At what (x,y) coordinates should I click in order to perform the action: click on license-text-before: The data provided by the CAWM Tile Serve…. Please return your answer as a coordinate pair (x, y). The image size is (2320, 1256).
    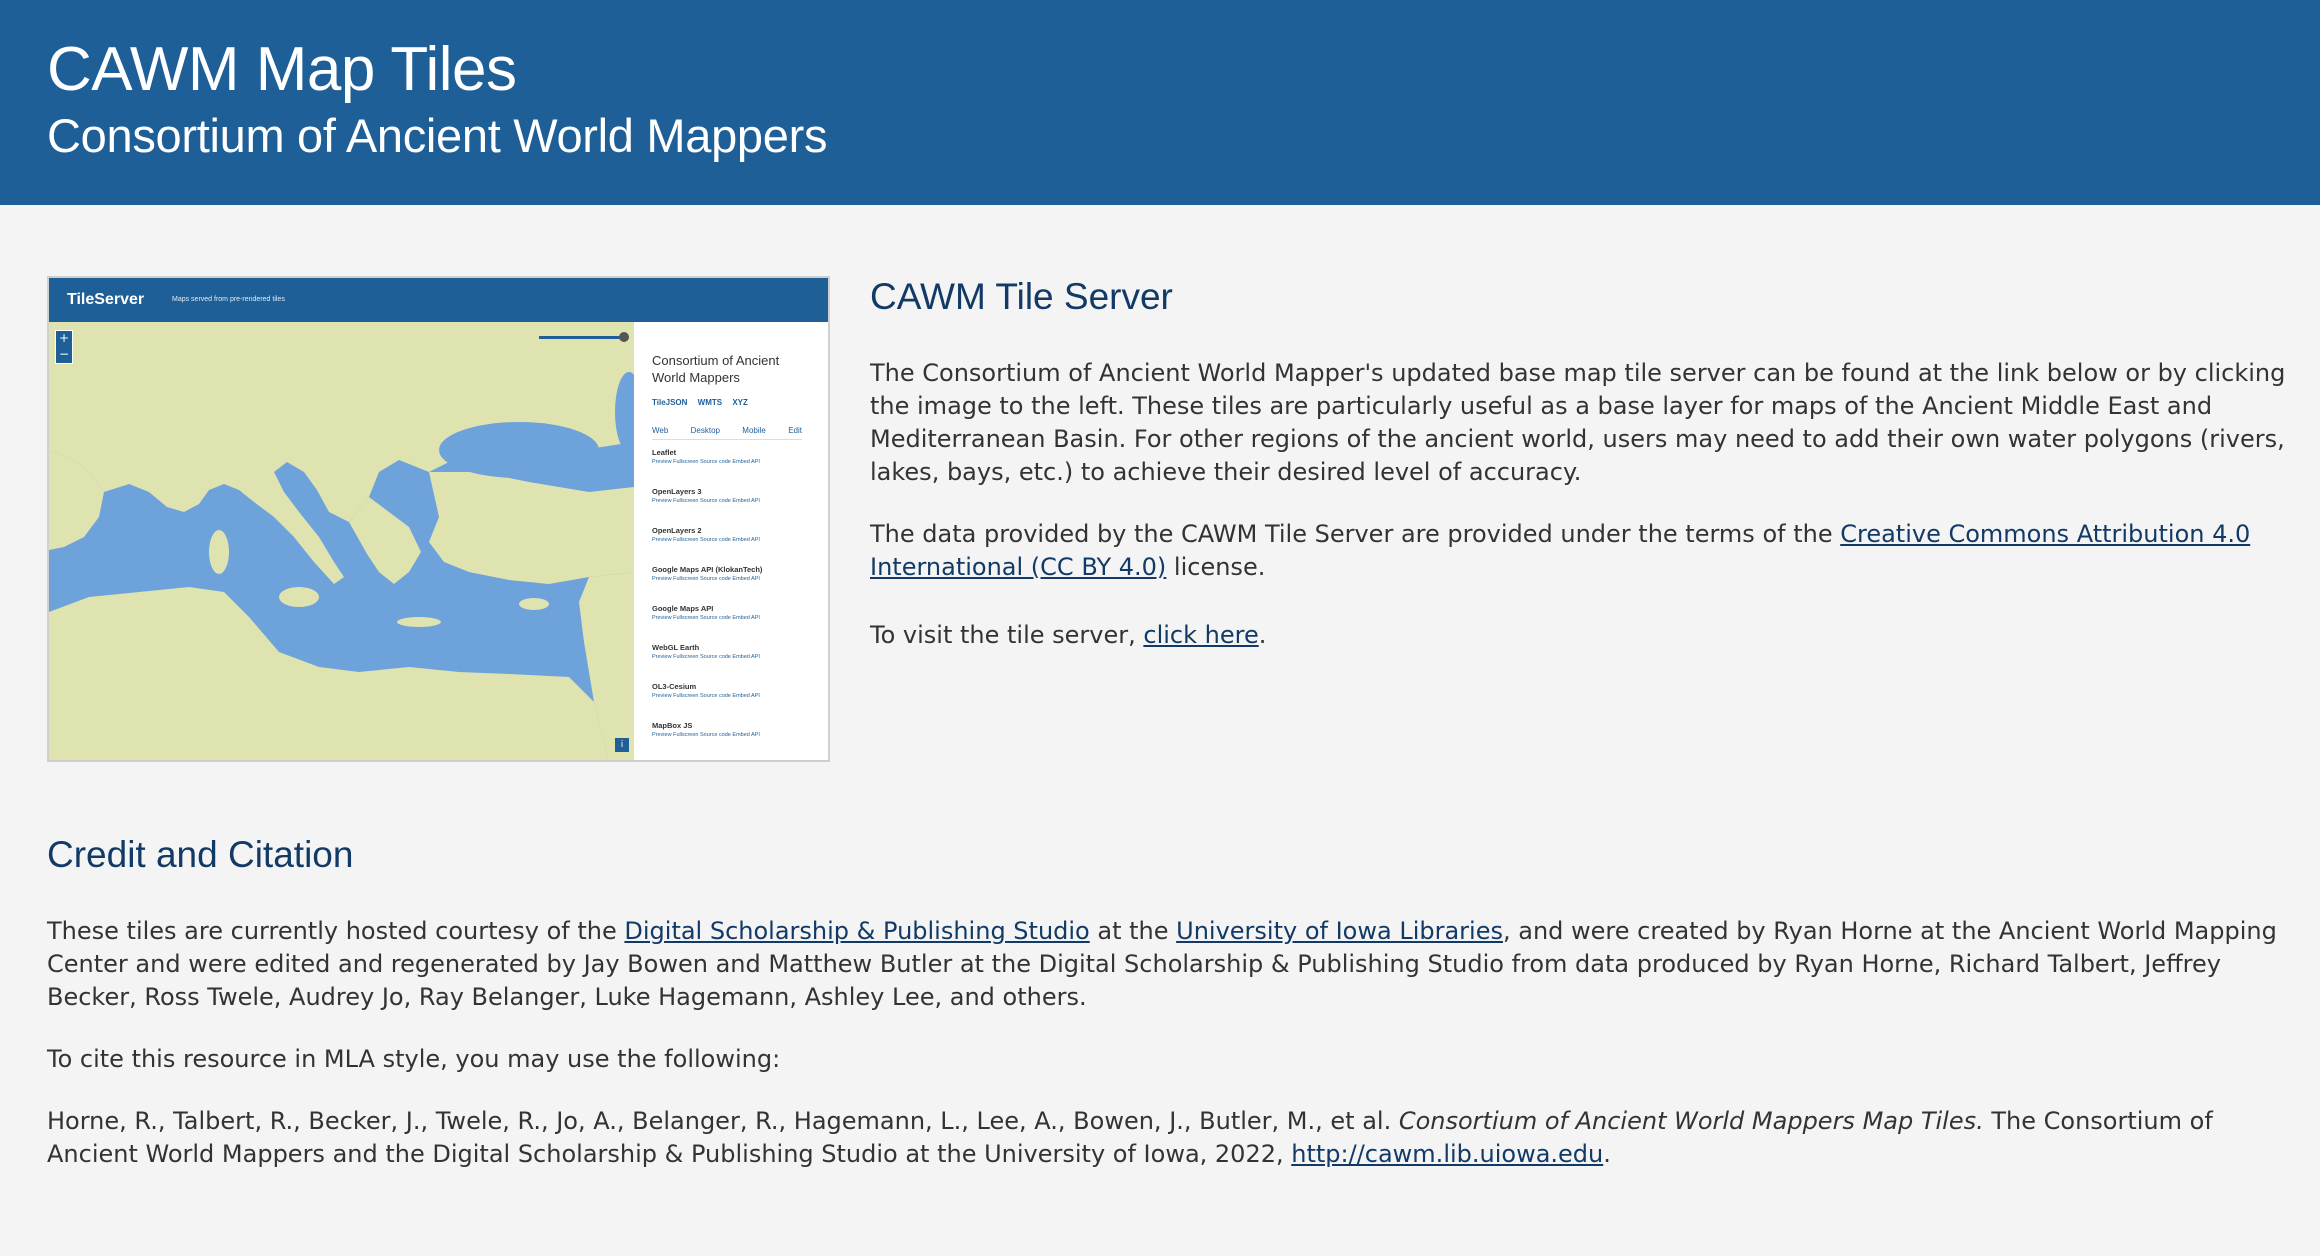
    Looking at the image, I should click on (1355, 534).